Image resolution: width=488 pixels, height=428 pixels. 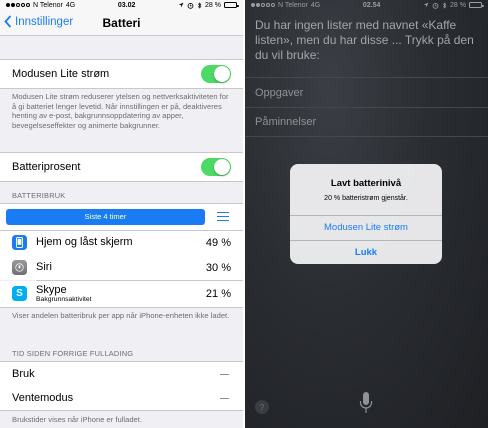 What do you see at coordinates (39, 195) in the screenshot?
I see `battery-usage-header: BATTERIBRUK` at bounding box center [39, 195].